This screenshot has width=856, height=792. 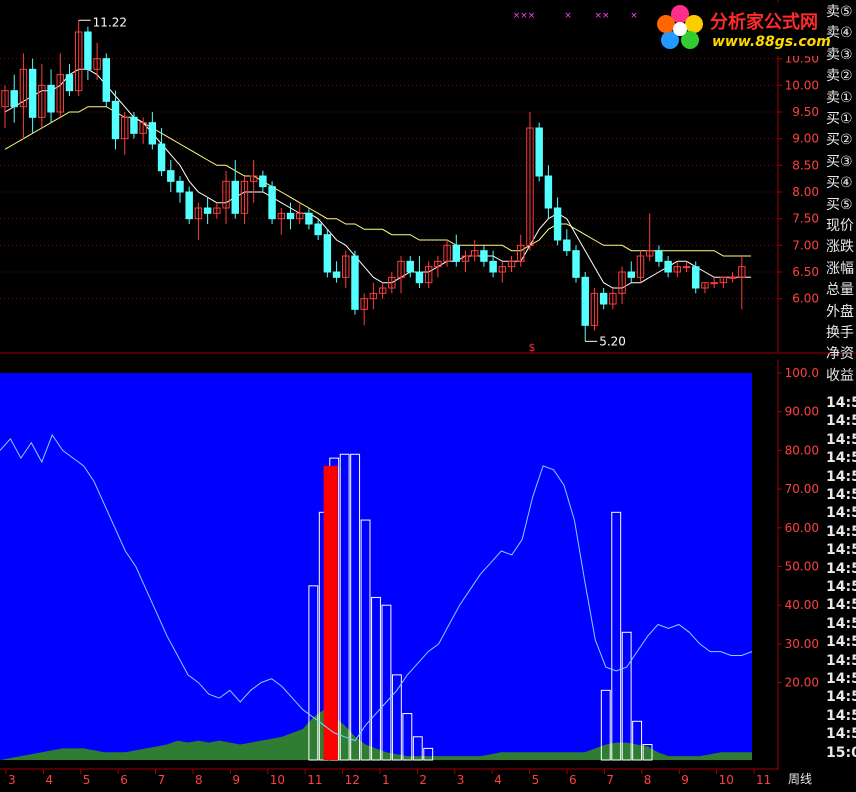 What do you see at coordinates (802, 644) in the screenshot?
I see `indicator-tick-label: 30.00` at bounding box center [802, 644].